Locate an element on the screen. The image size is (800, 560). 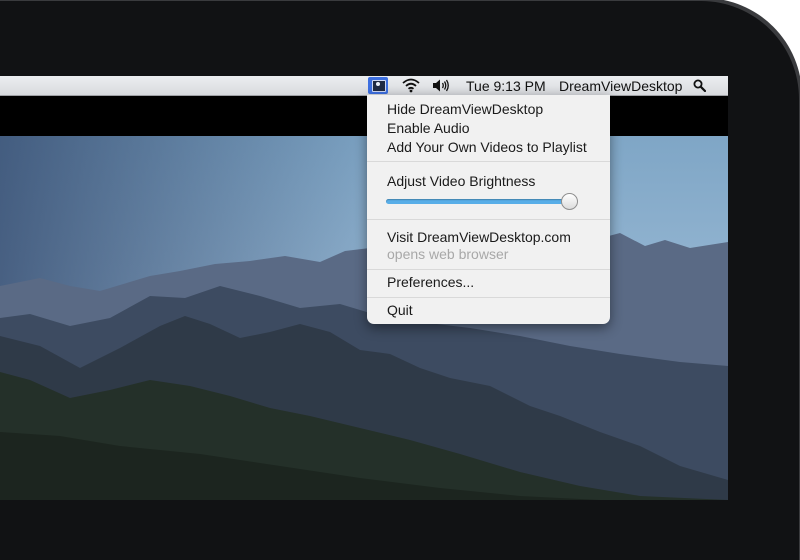
visit-website-menu-item: Visit DreamViewDesktop.com is located at coordinates (479, 237).